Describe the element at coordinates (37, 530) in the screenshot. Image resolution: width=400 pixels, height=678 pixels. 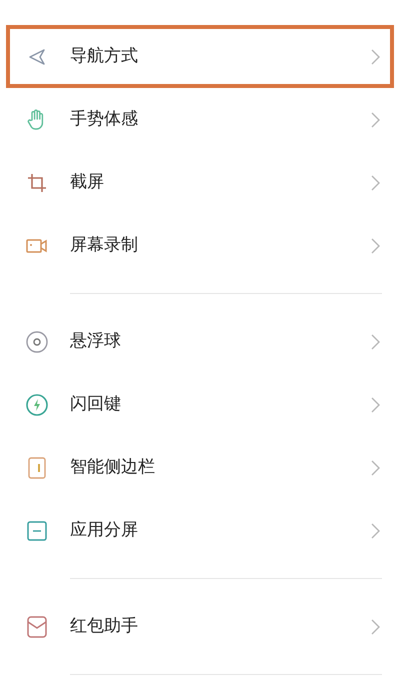
I see `split-screen-icon` at that location.